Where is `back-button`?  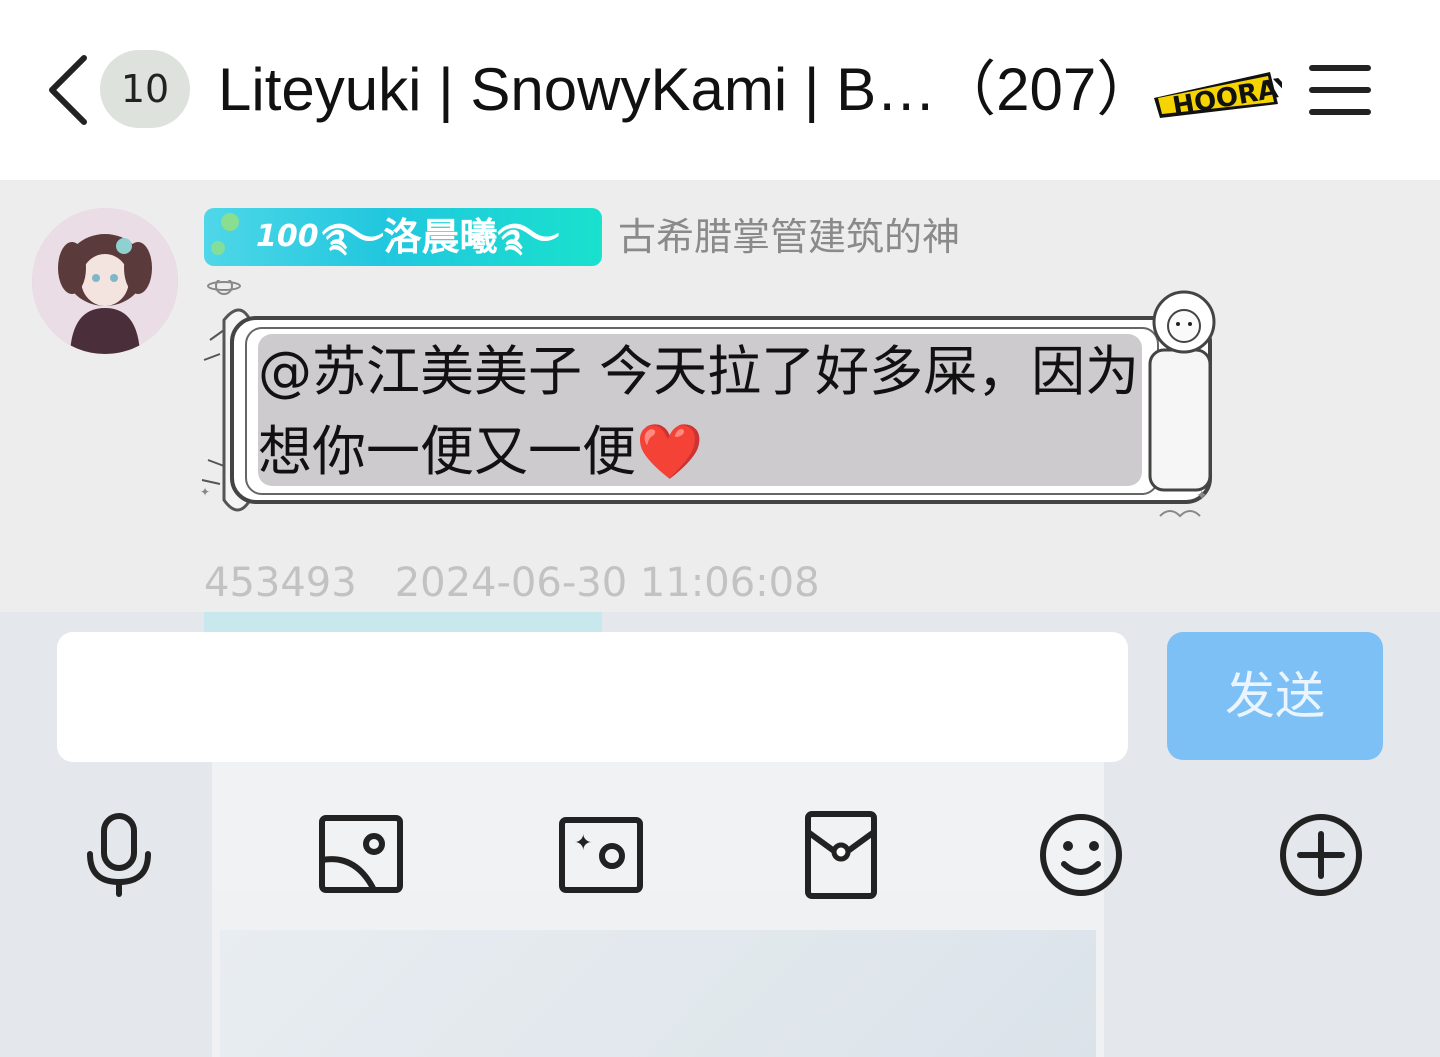
back-button is located at coordinates (70, 90).